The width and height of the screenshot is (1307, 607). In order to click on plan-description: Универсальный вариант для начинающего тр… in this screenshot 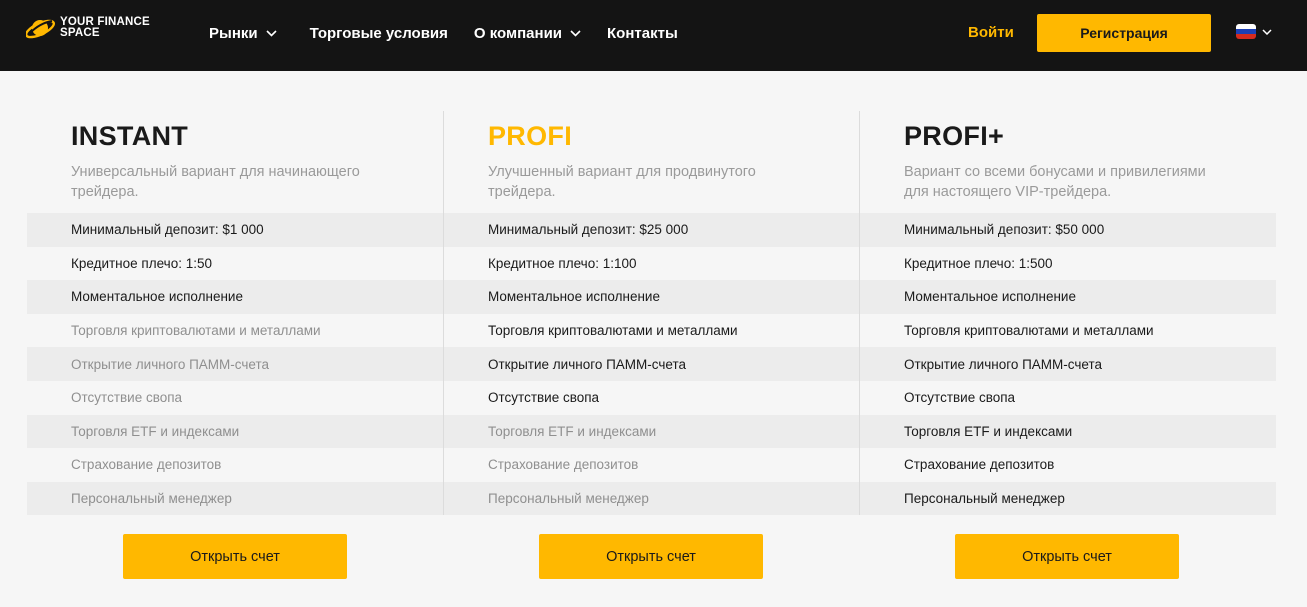, I will do `click(215, 182)`.